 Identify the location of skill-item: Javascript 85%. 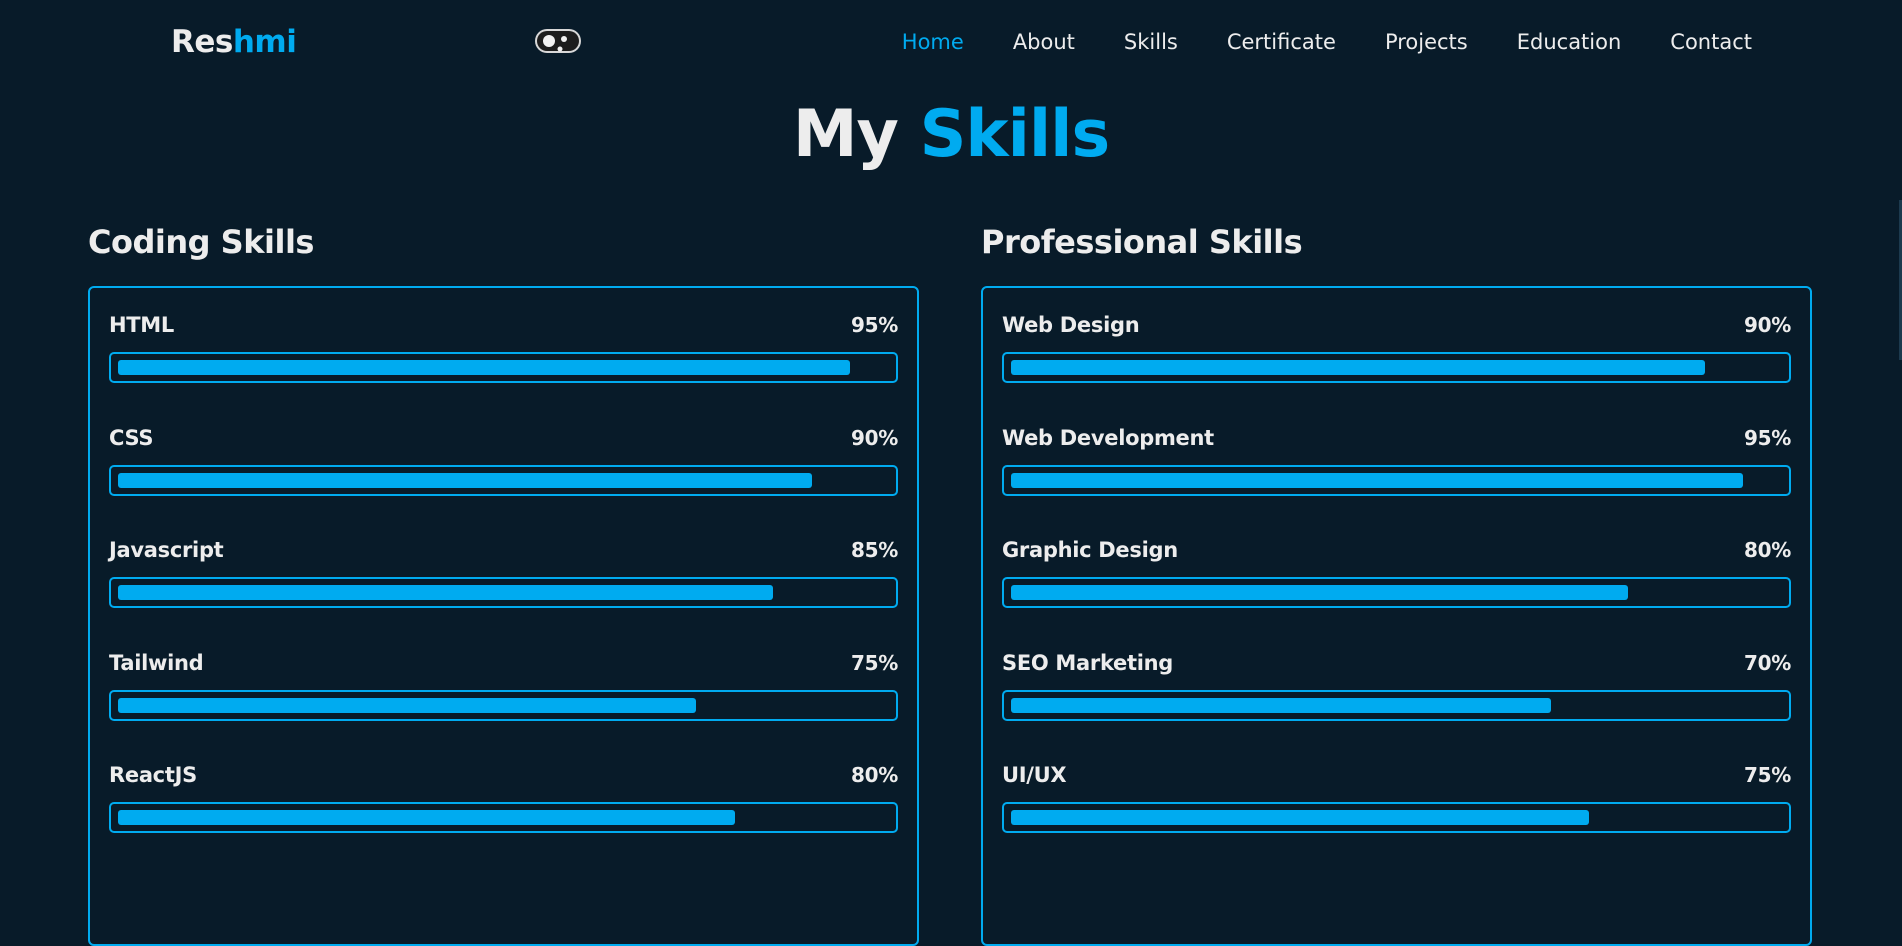
(503, 591).